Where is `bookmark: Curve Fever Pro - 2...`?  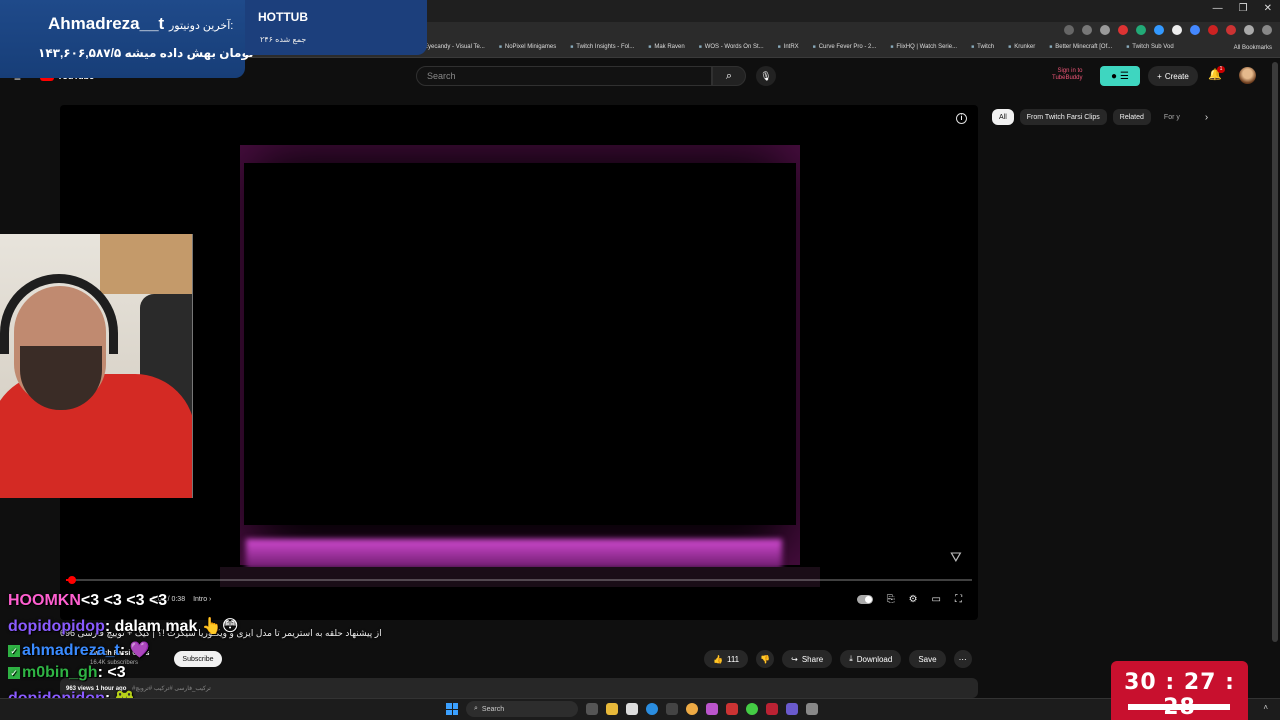 bookmark: Curve Fever Pro - 2... is located at coordinates (845, 47).